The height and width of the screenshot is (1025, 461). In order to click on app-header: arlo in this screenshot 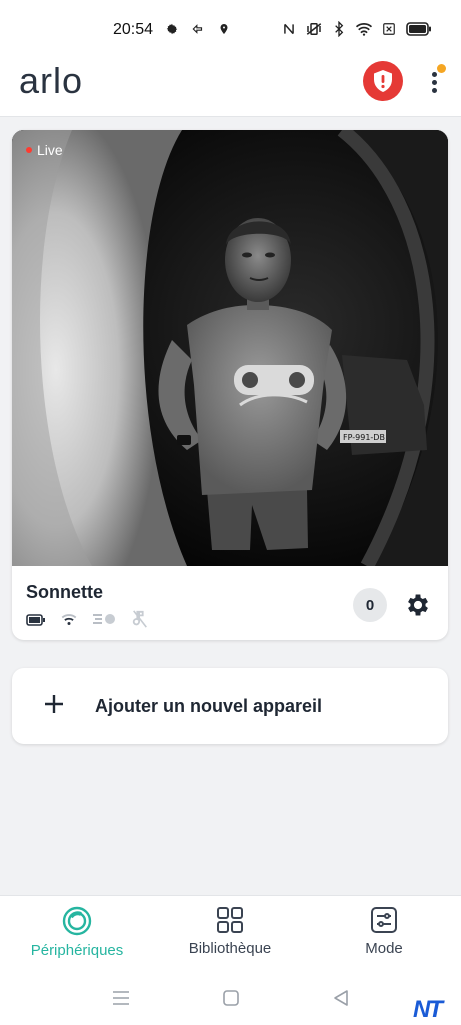, I will do `click(230, 87)`.